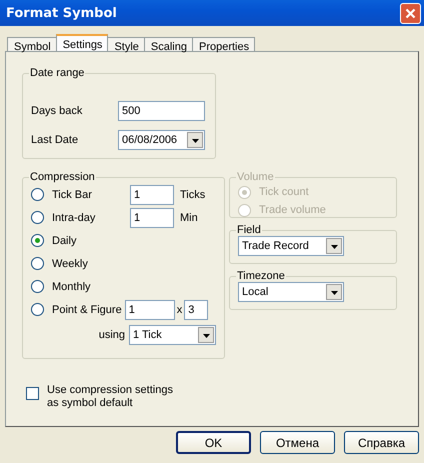 The width and height of the screenshot is (424, 463). I want to click on dropdown: 06/08/2006, so click(161, 140).